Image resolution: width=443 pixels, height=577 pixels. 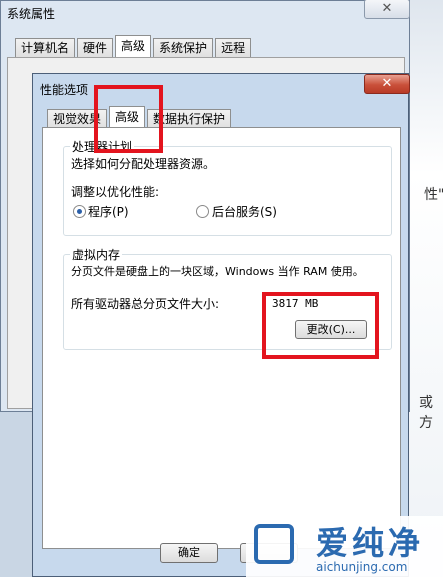 What do you see at coordinates (96, 254) in the screenshot?
I see `group-title: 虚拟内存` at bounding box center [96, 254].